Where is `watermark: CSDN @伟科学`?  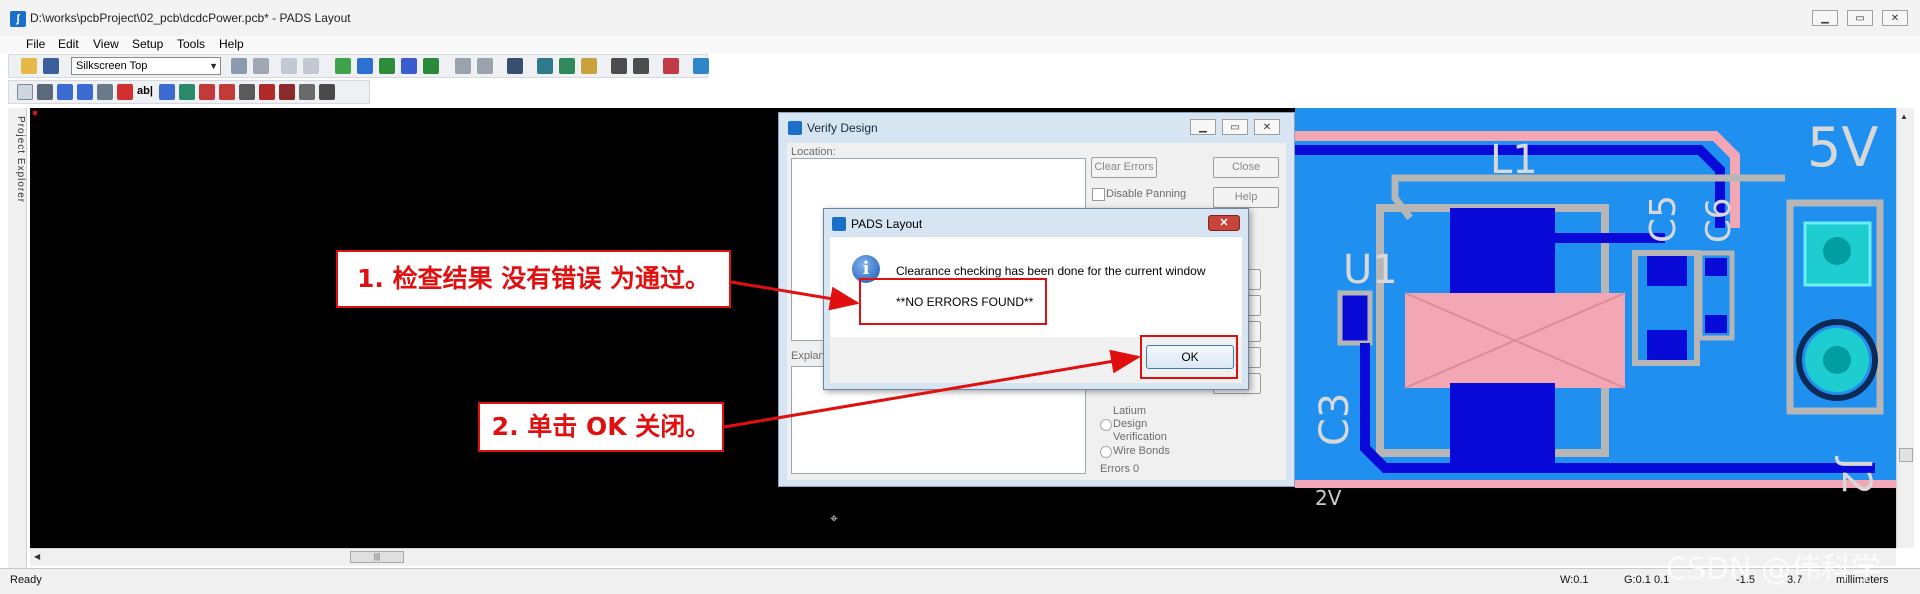
watermark: CSDN @伟科学 is located at coordinates (1774, 569).